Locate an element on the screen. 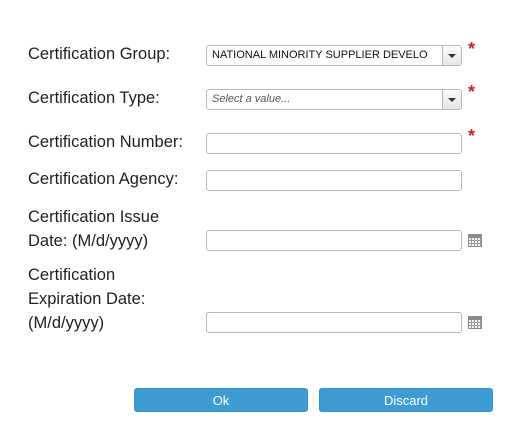 Image resolution: width=515 pixels, height=427 pixels. certification-number-input is located at coordinates (334, 143).